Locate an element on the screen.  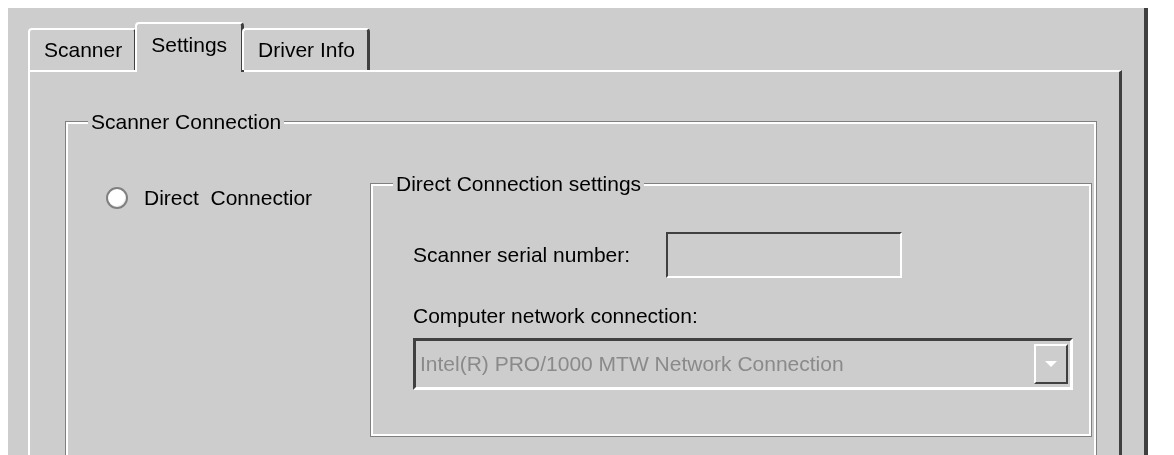
field-label: Computer network connection: is located at coordinates (556, 316).